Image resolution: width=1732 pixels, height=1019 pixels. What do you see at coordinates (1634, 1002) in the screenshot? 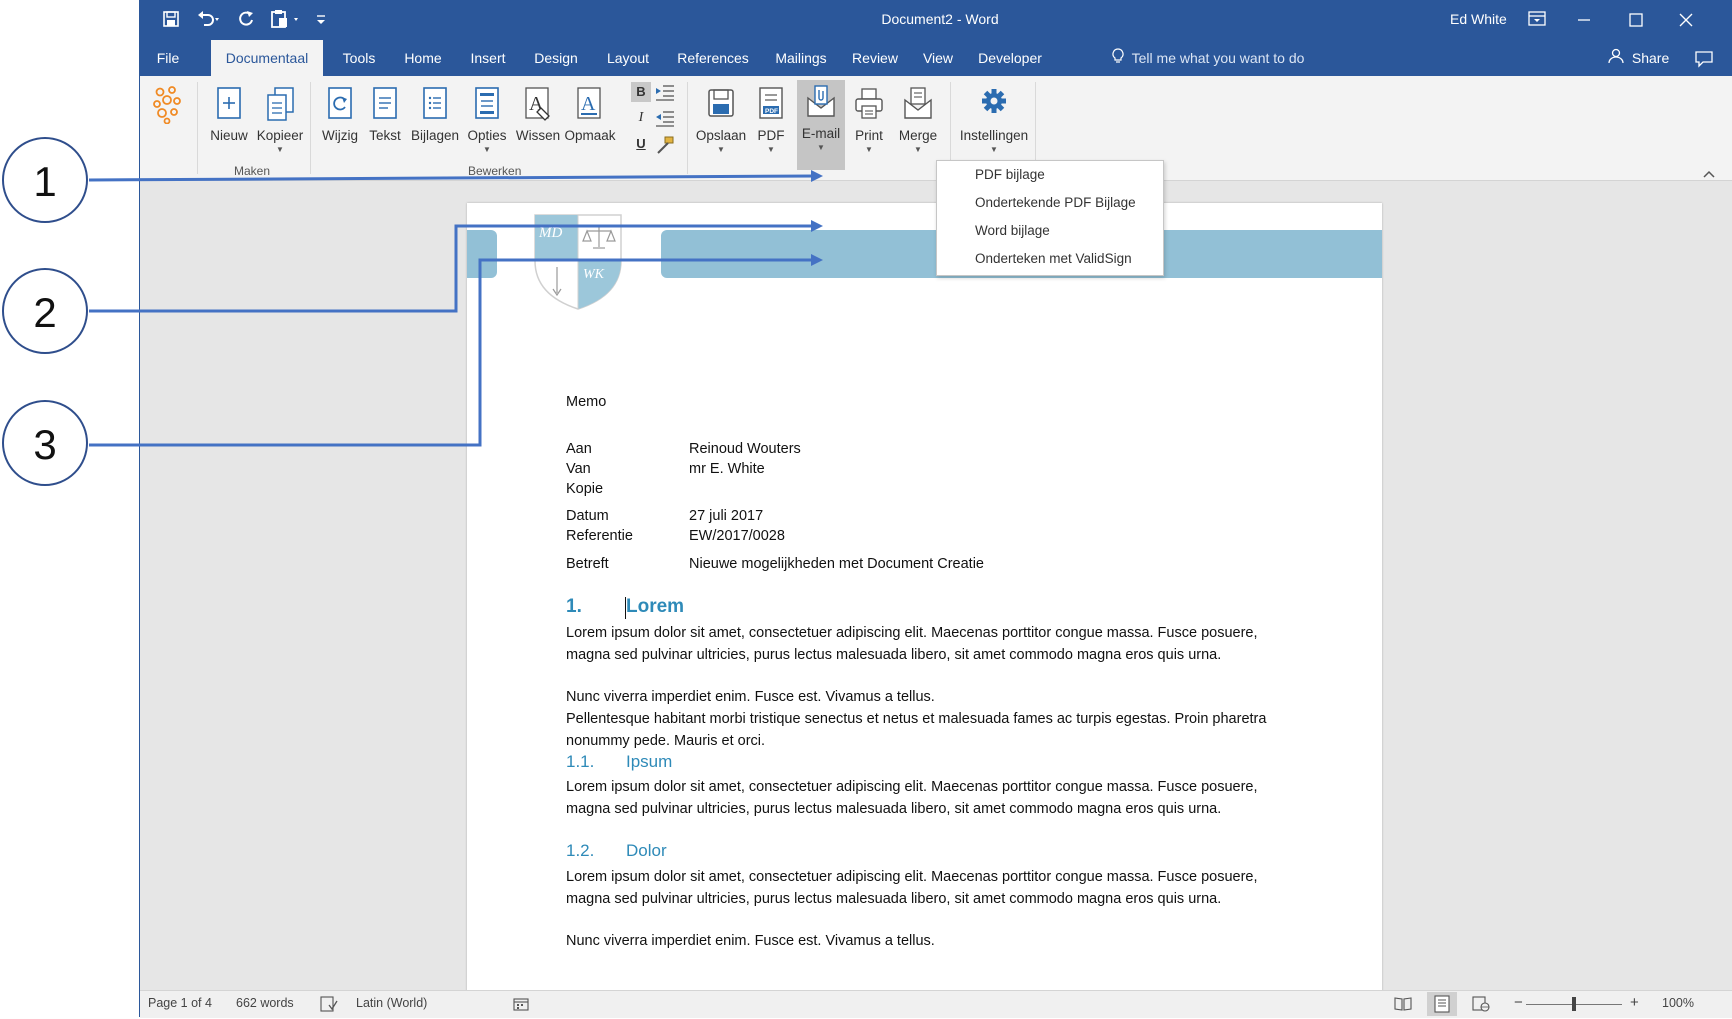
I see `zoom-in-button: +` at bounding box center [1634, 1002].